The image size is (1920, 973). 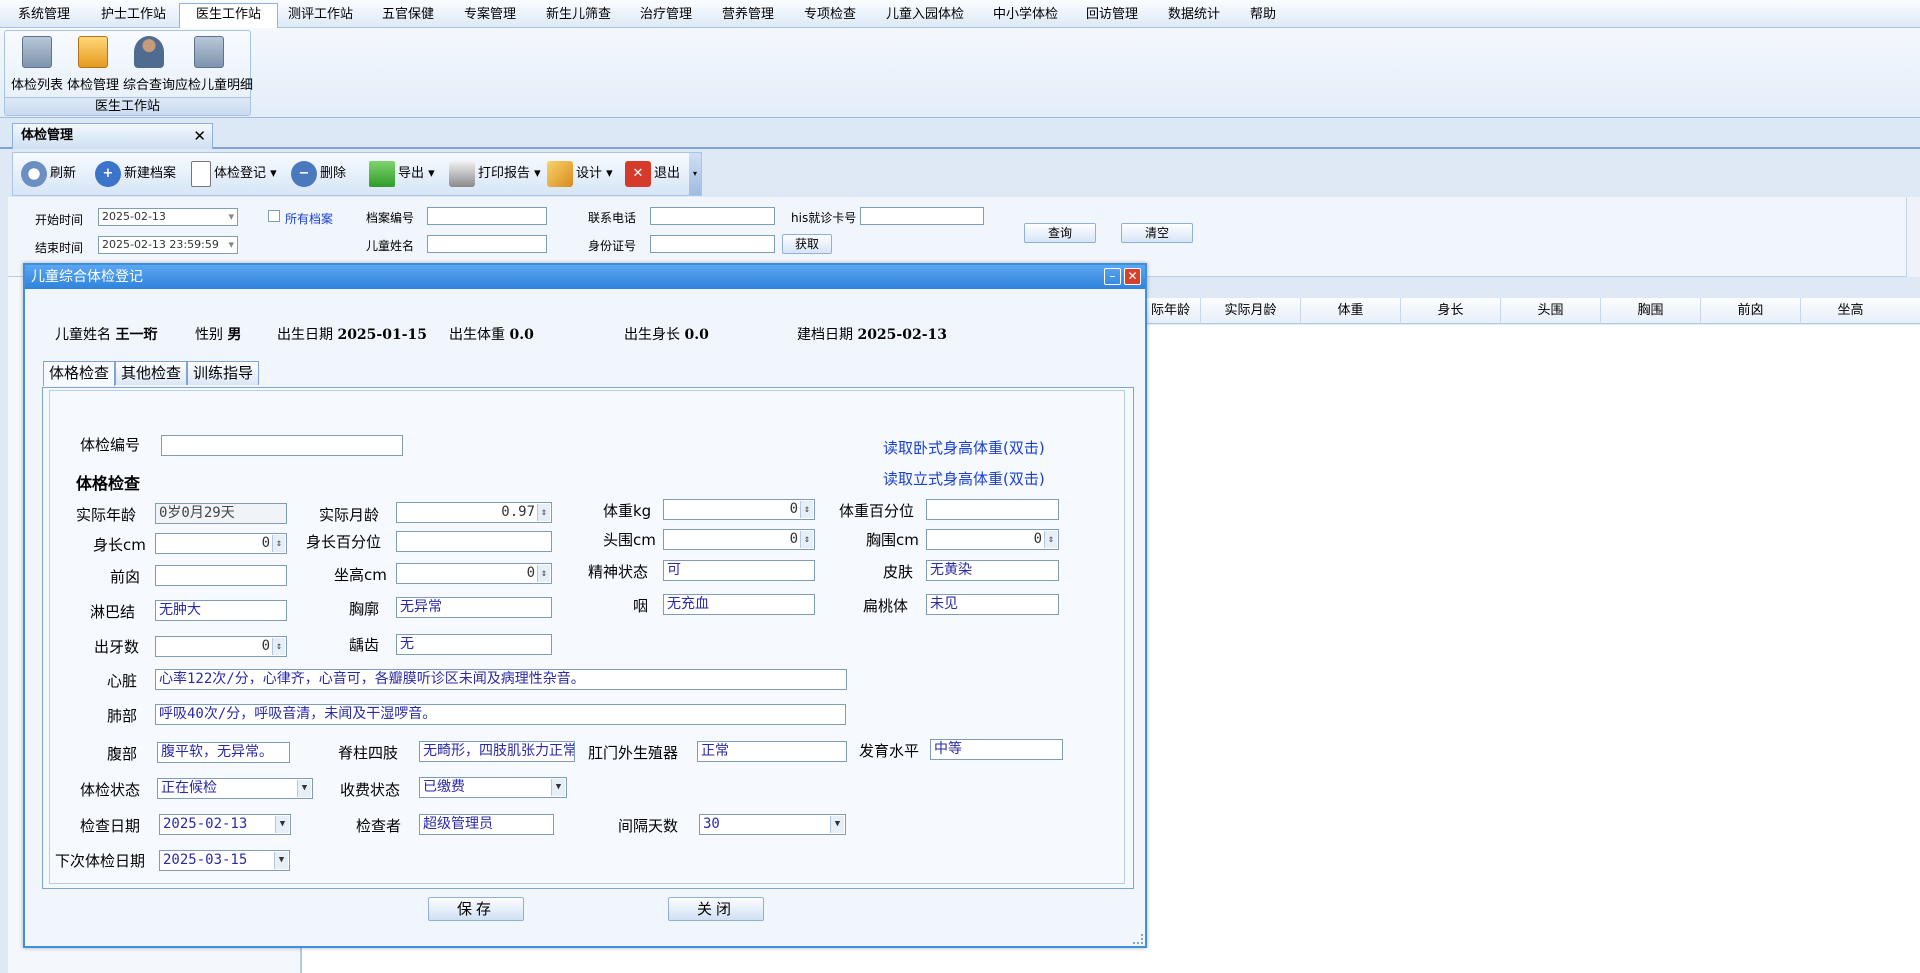 I want to click on tonsil-label: 扁桃体, so click(x=886, y=606).